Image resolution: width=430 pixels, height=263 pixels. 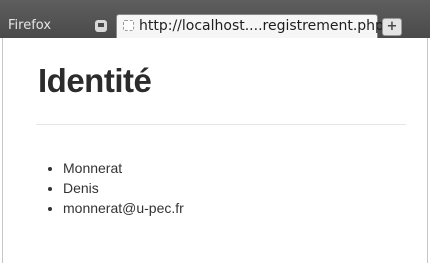 What do you see at coordinates (221, 124) in the screenshot?
I see `heading-divider` at bounding box center [221, 124].